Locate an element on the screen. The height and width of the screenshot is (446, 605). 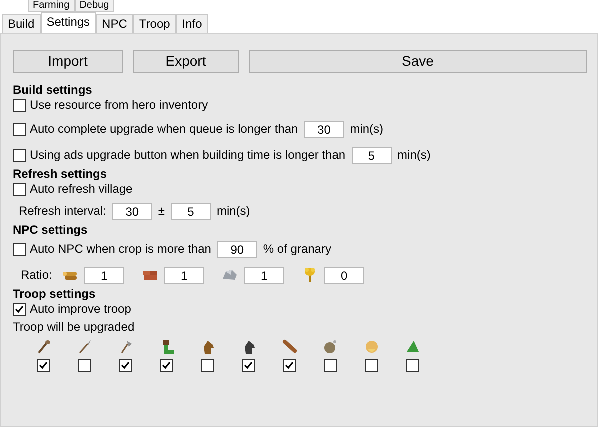
ratio-label: Ratio: is located at coordinates (36, 275).